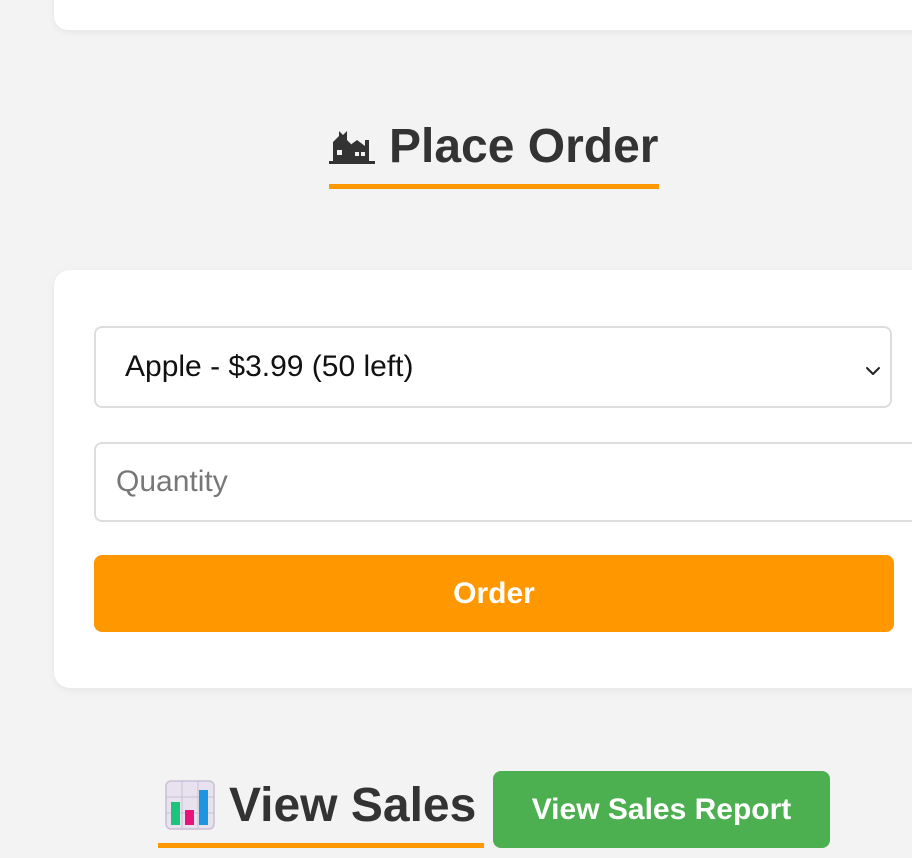 The image size is (912, 858). What do you see at coordinates (493, 367) in the screenshot?
I see `product-select: Apple - $3.99 (50 left)` at bounding box center [493, 367].